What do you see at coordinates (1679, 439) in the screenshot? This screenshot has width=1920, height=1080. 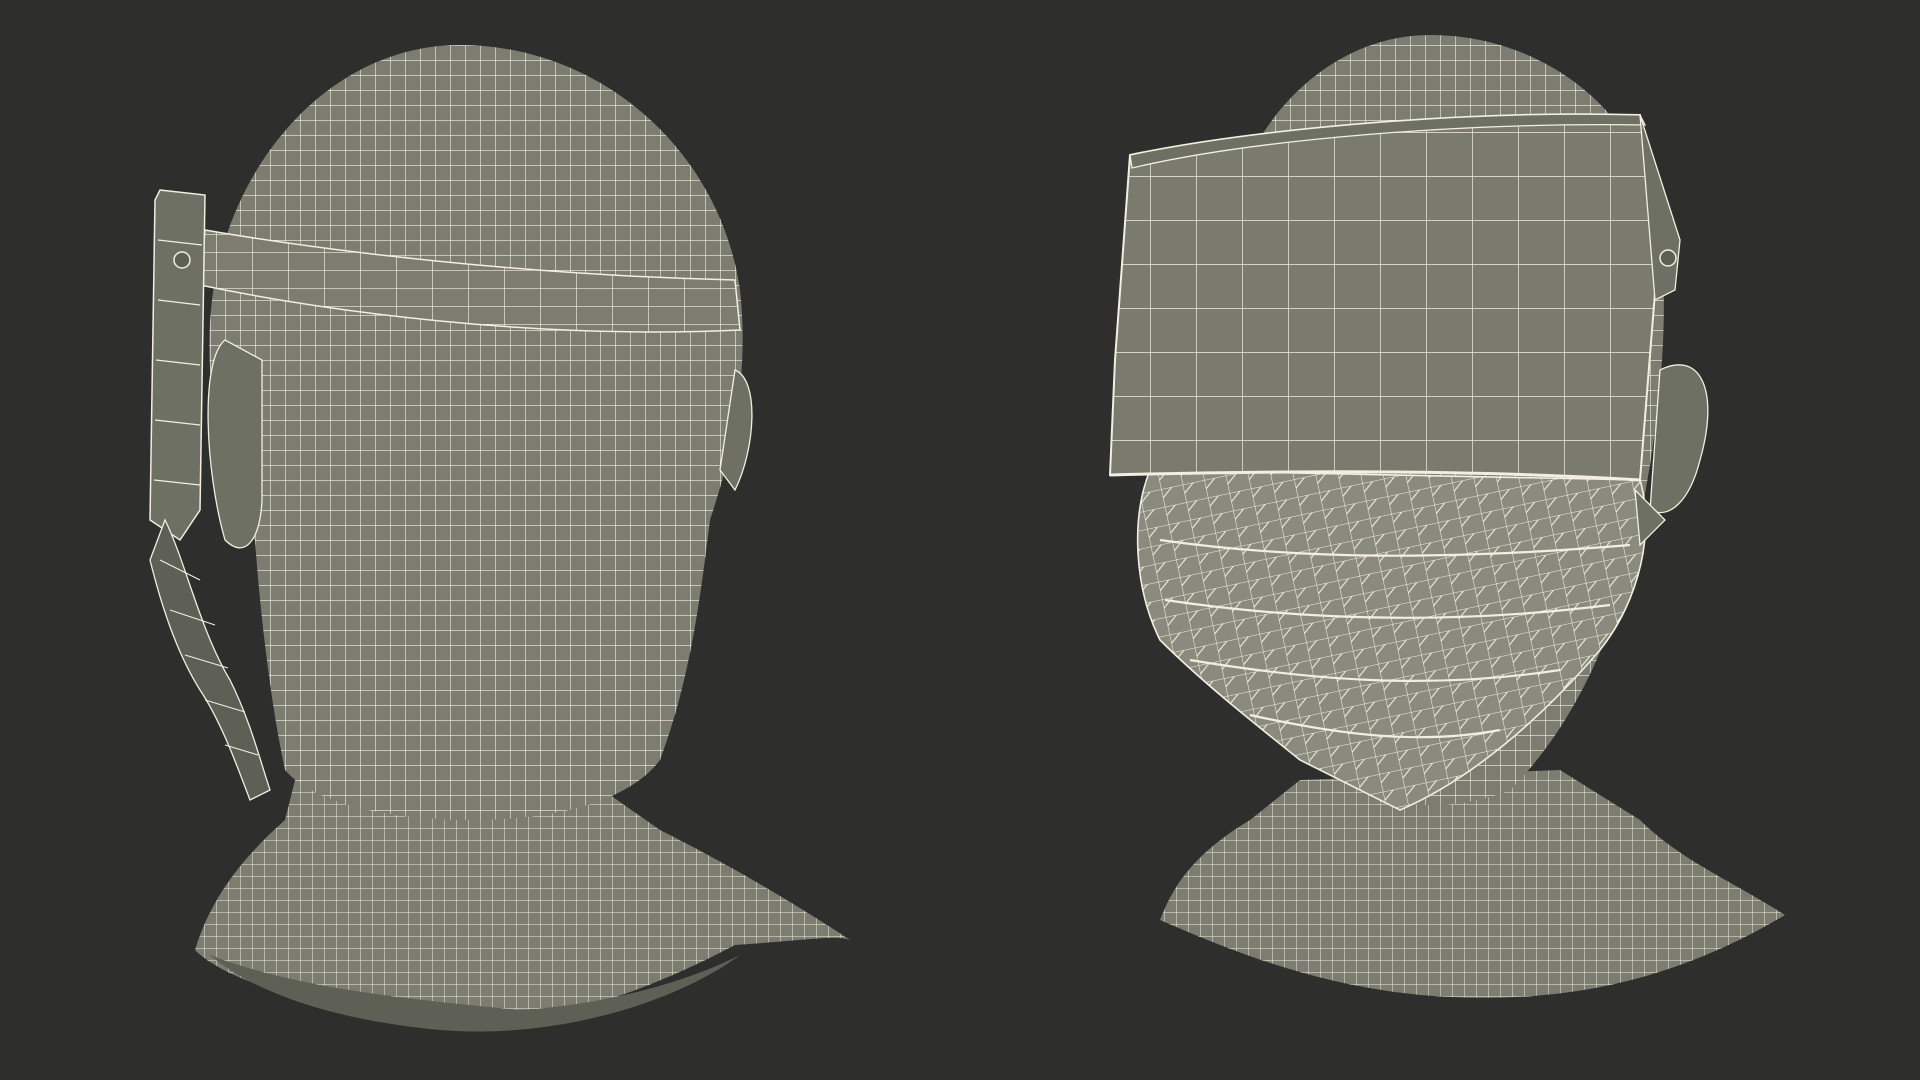 I see `ear-right-front` at bounding box center [1679, 439].